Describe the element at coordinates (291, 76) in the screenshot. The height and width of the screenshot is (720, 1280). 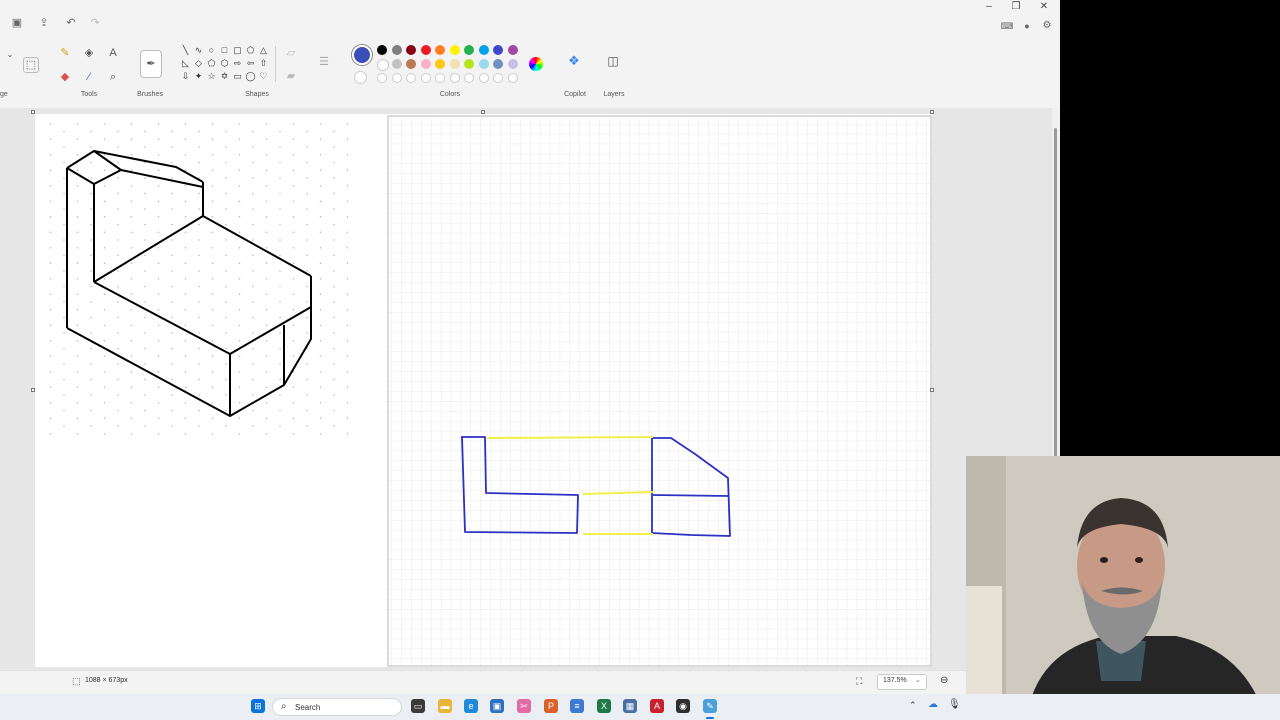
I see `fill-icon: ▰` at that location.